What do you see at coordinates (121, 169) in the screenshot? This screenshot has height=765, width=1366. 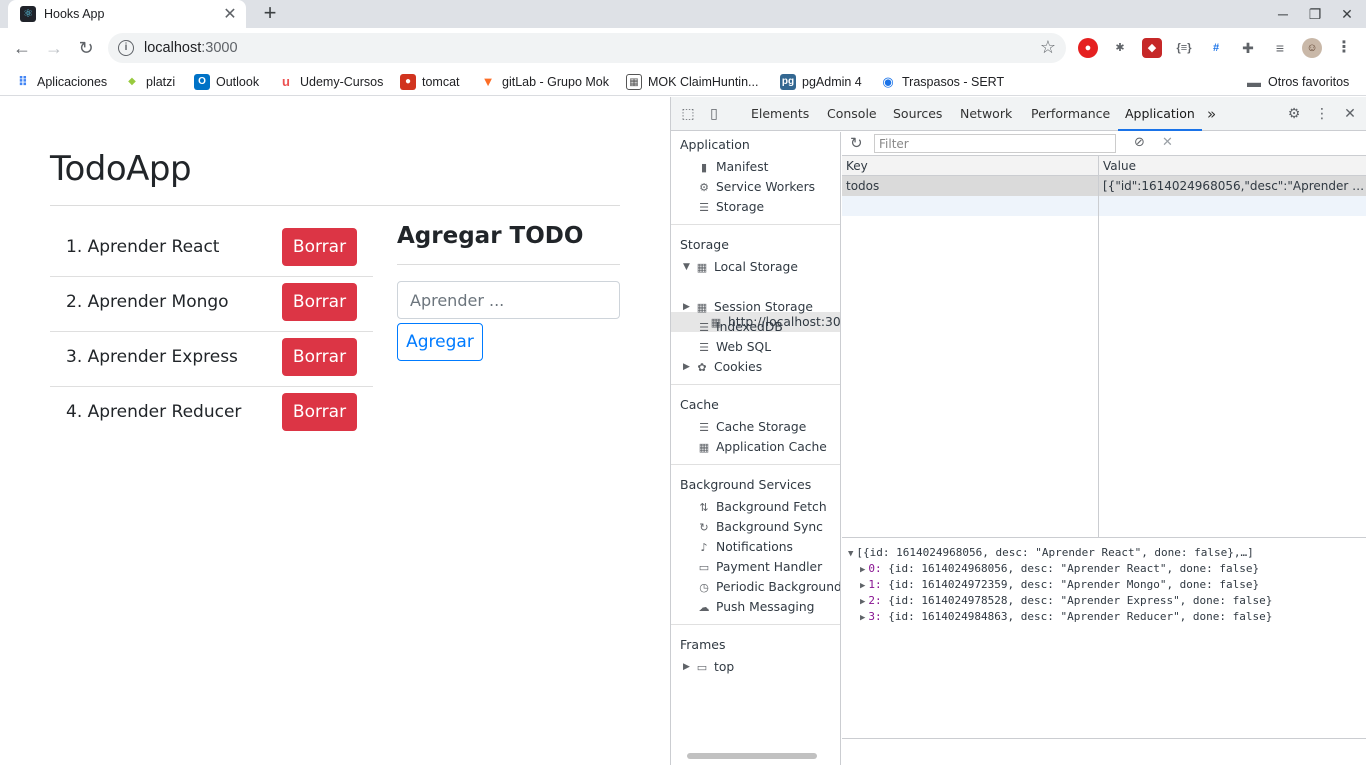 I see `page-title: TodoApp` at bounding box center [121, 169].